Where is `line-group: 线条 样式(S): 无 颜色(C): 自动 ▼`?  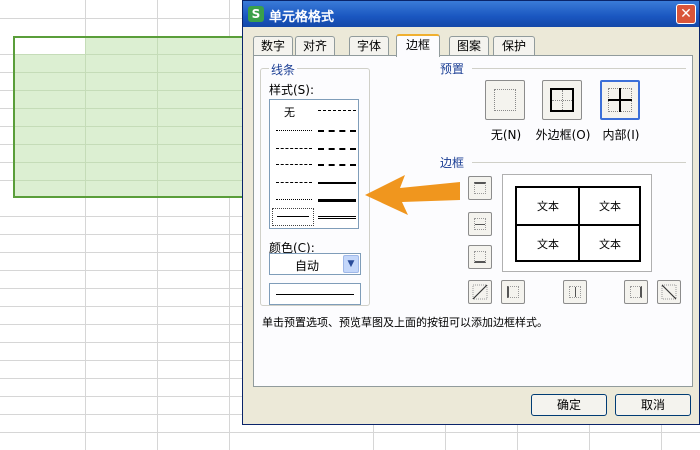
line-group: 线条 样式(S): 无 颜色(C): 自动 ▼ is located at coordinates (315, 183).